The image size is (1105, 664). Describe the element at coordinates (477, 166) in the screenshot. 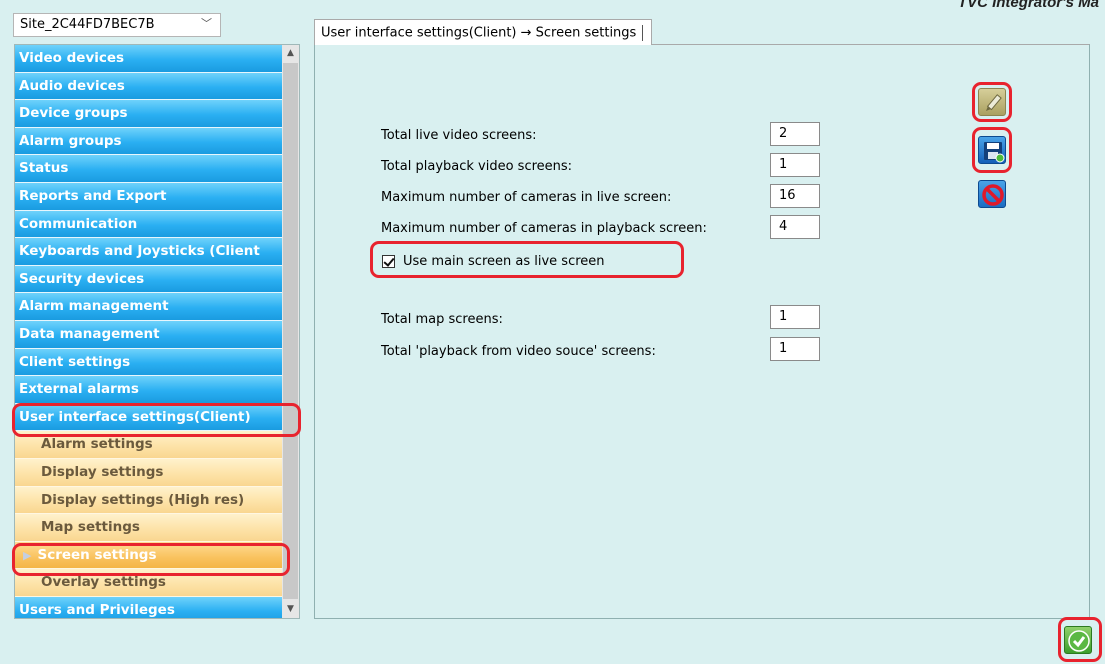

I see `total-playback-label: Total playback video screens:` at that location.